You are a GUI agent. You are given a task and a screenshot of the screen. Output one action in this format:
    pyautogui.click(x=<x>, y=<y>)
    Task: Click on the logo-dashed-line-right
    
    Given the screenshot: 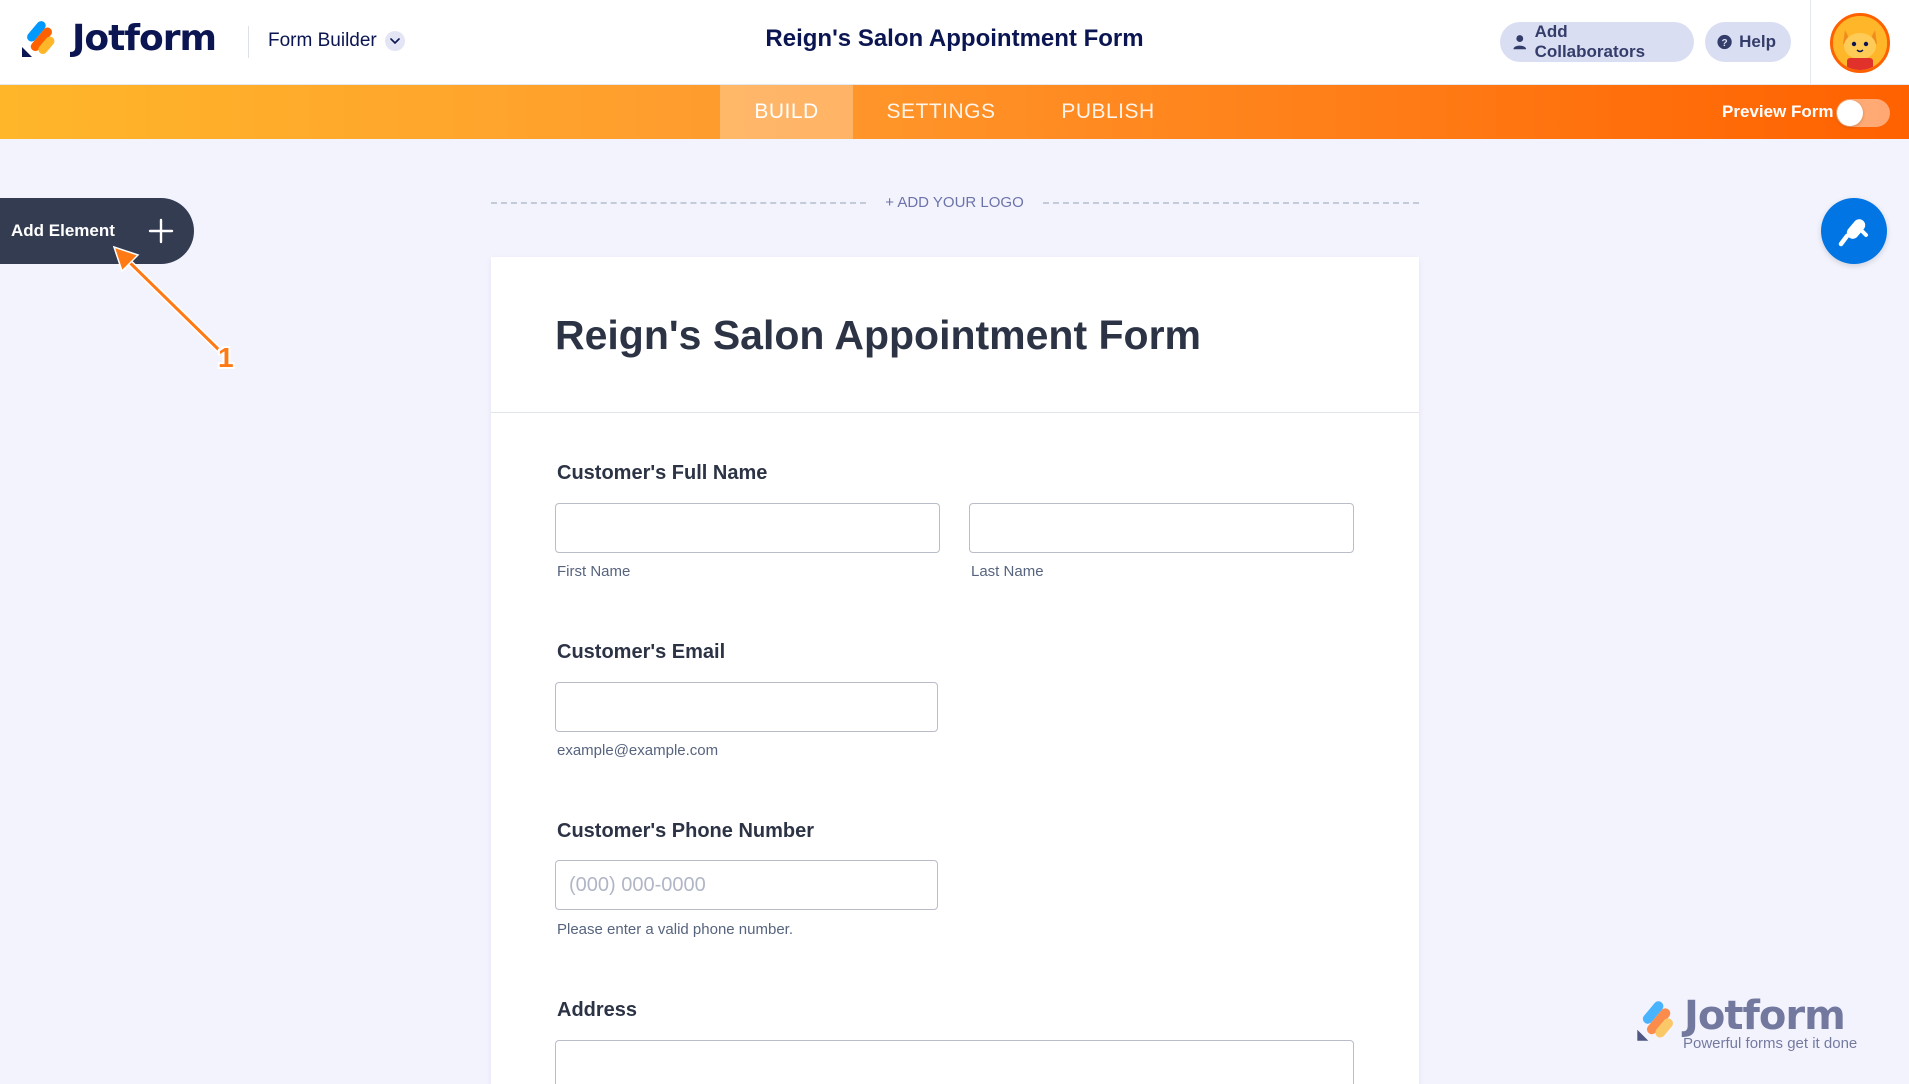 What is the action you would take?
    pyautogui.click(x=1231, y=203)
    